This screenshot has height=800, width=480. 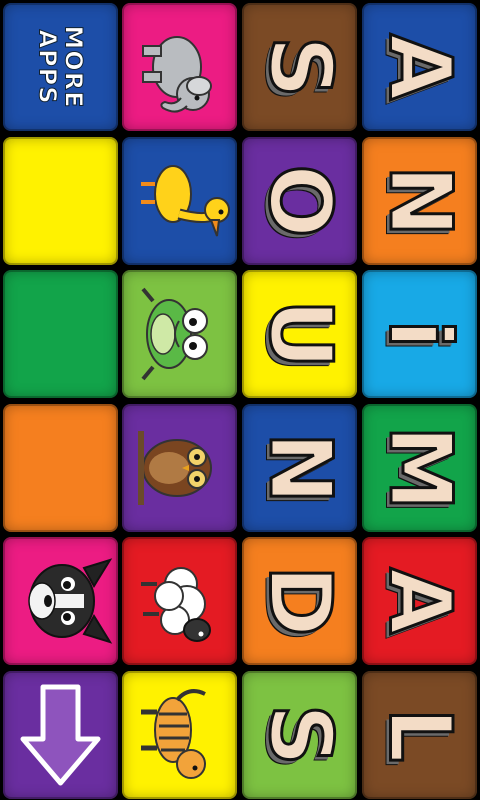 I want to click on letter-tile-u: U, so click(x=299, y=334).